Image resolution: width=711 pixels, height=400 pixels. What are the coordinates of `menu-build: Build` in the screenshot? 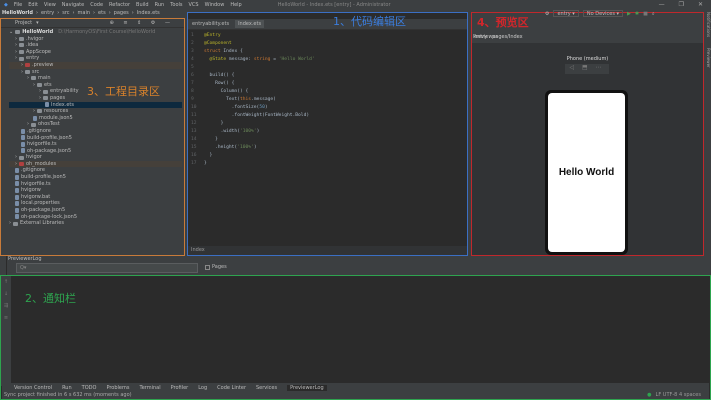 It's located at (142, 5).